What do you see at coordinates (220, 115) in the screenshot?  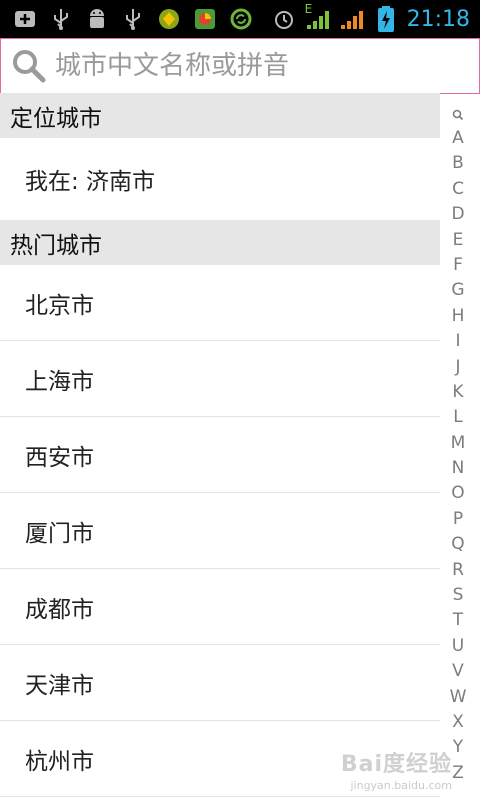 I see `section-header-located-city: 定位城市` at bounding box center [220, 115].